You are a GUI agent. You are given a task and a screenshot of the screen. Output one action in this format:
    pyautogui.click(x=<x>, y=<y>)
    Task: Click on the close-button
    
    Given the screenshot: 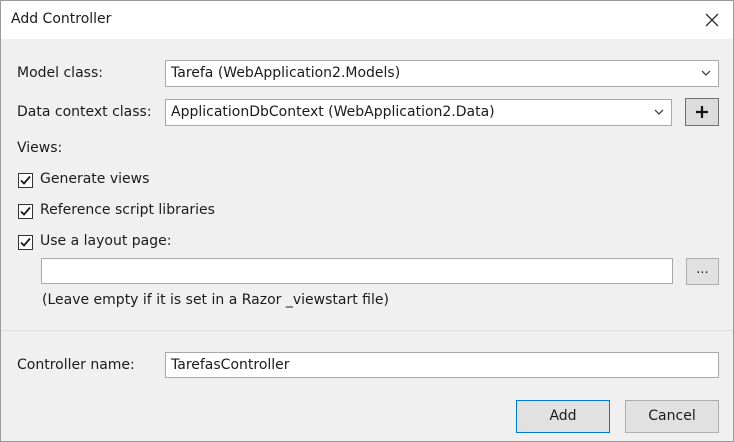 What is the action you would take?
    pyautogui.click(x=712, y=20)
    